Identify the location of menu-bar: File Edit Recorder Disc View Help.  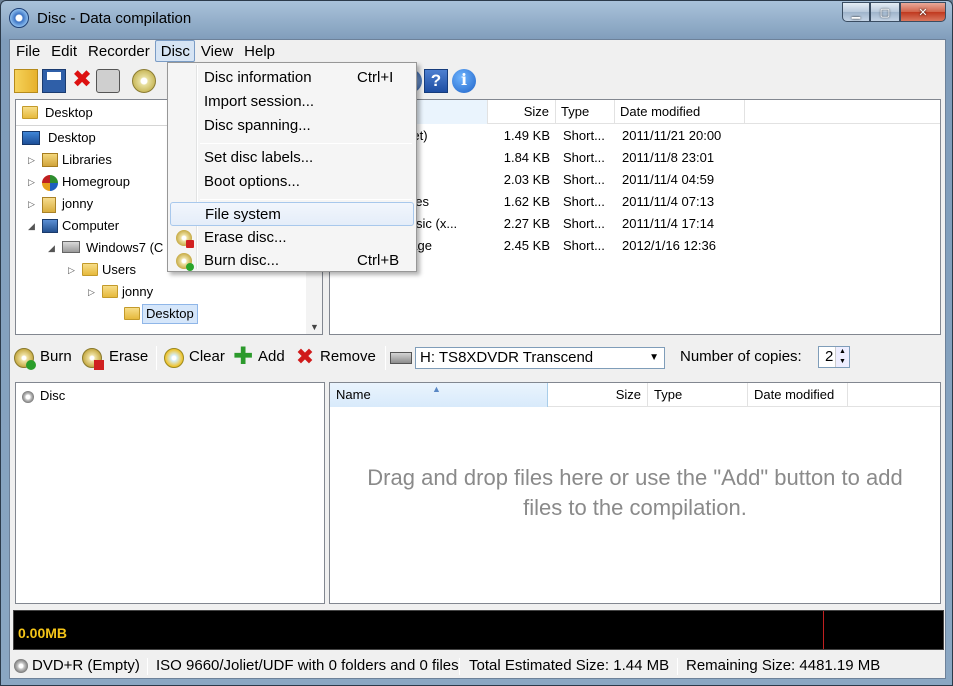
(477, 51).